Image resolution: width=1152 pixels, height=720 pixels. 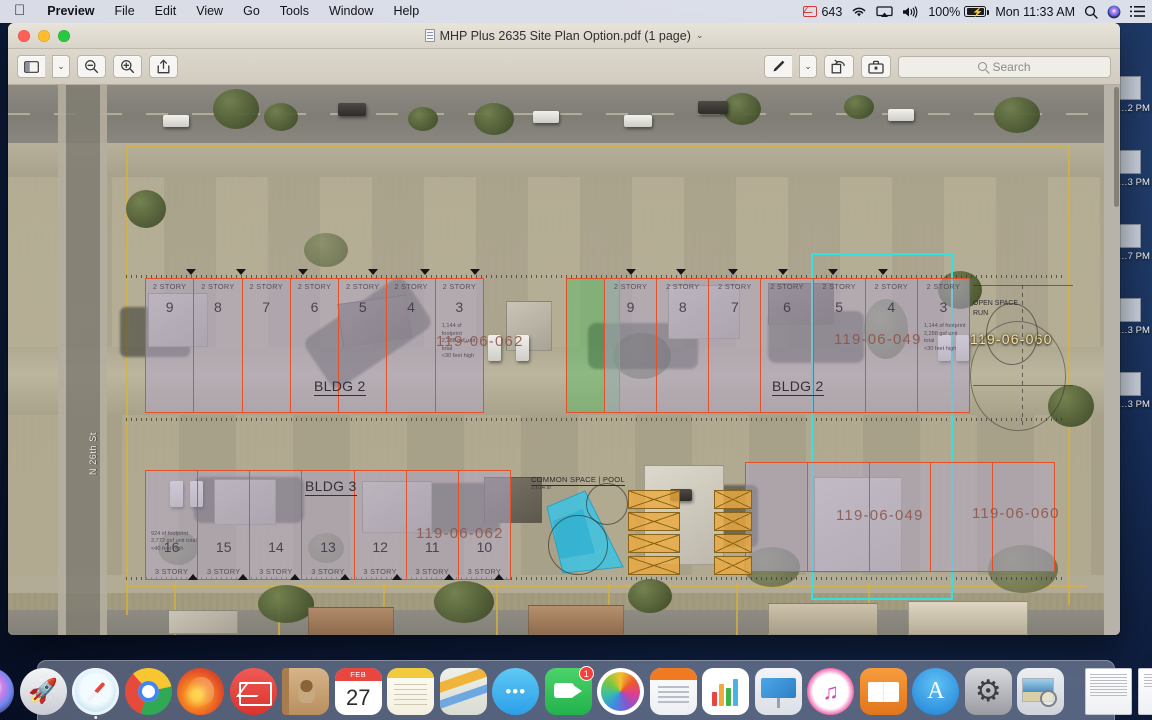 What do you see at coordinates (726, 691) in the screenshot?
I see `dock-item-numbers` at bounding box center [726, 691].